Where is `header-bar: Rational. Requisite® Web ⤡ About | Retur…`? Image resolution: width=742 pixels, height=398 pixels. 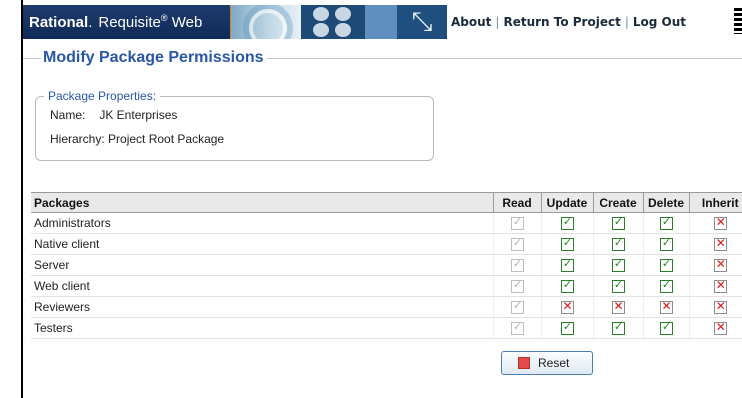
header-bar: Rational. Requisite® Web ⤡ About | Retur… is located at coordinates (382, 21).